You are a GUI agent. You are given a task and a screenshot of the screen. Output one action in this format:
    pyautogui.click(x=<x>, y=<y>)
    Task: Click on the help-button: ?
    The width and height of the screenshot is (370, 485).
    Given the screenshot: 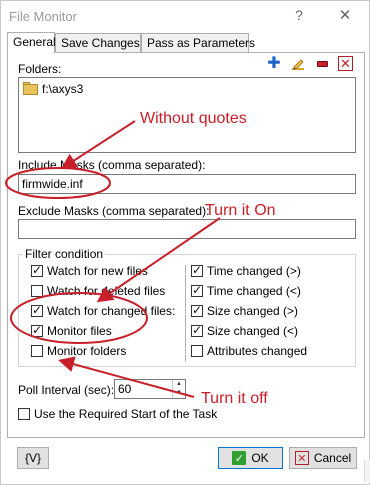 What is the action you would take?
    pyautogui.click(x=299, y=15)
    